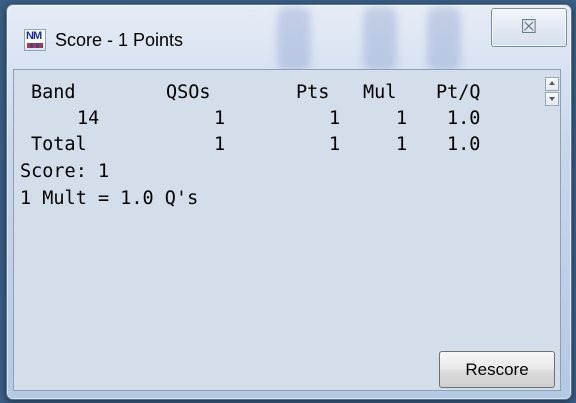 This screenshot has height=403, width=576. I want to click on col-header-qsos: QSOs, so click(188, 92).